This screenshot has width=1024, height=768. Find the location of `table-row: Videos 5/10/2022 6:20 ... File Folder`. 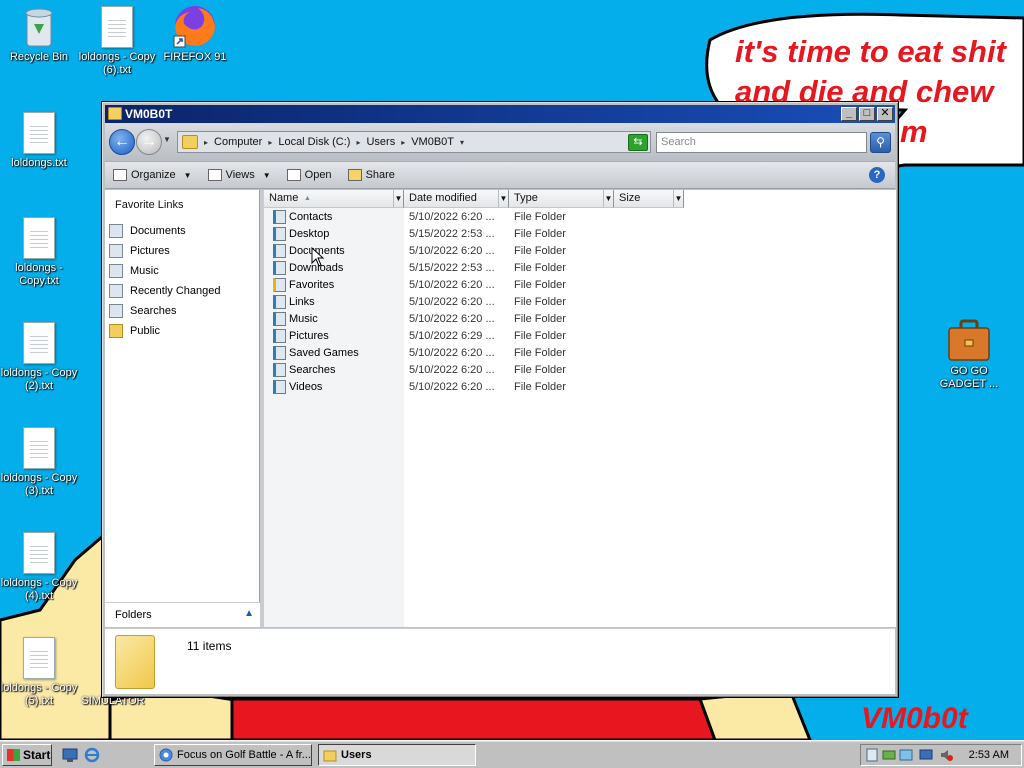

table-row: Videos 5/10/2022 6:20 ... File Folder is located at coordinates (439, 386).